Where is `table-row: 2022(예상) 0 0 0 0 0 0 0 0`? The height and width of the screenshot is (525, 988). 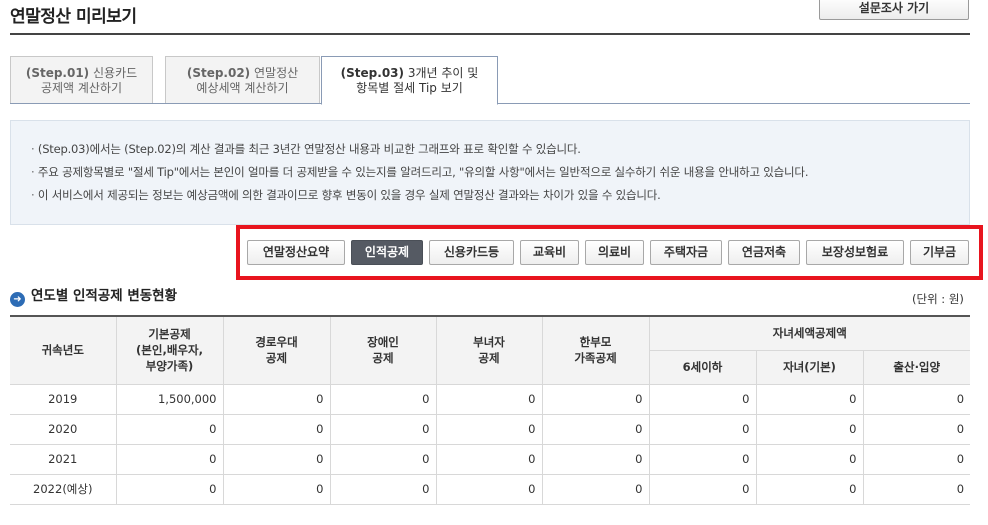 table-row: 2022(예상) 0 0 0 0 0 0 0 0 is located at coordinates (490, 489).